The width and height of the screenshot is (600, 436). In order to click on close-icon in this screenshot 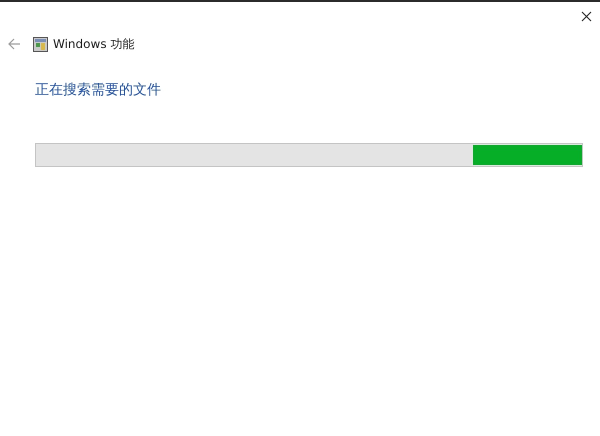, I will do `click(586, 16)`.